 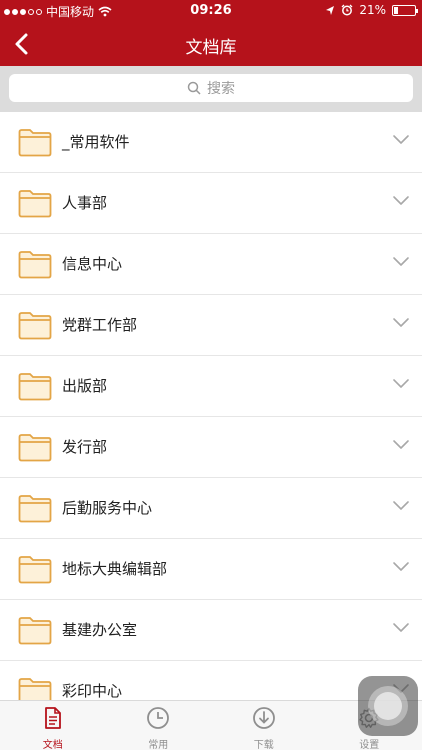 What do you see at coordinates (369, 745) in the screenshot?
I see `tab-label: 设置` at bounding box center [369, 745].